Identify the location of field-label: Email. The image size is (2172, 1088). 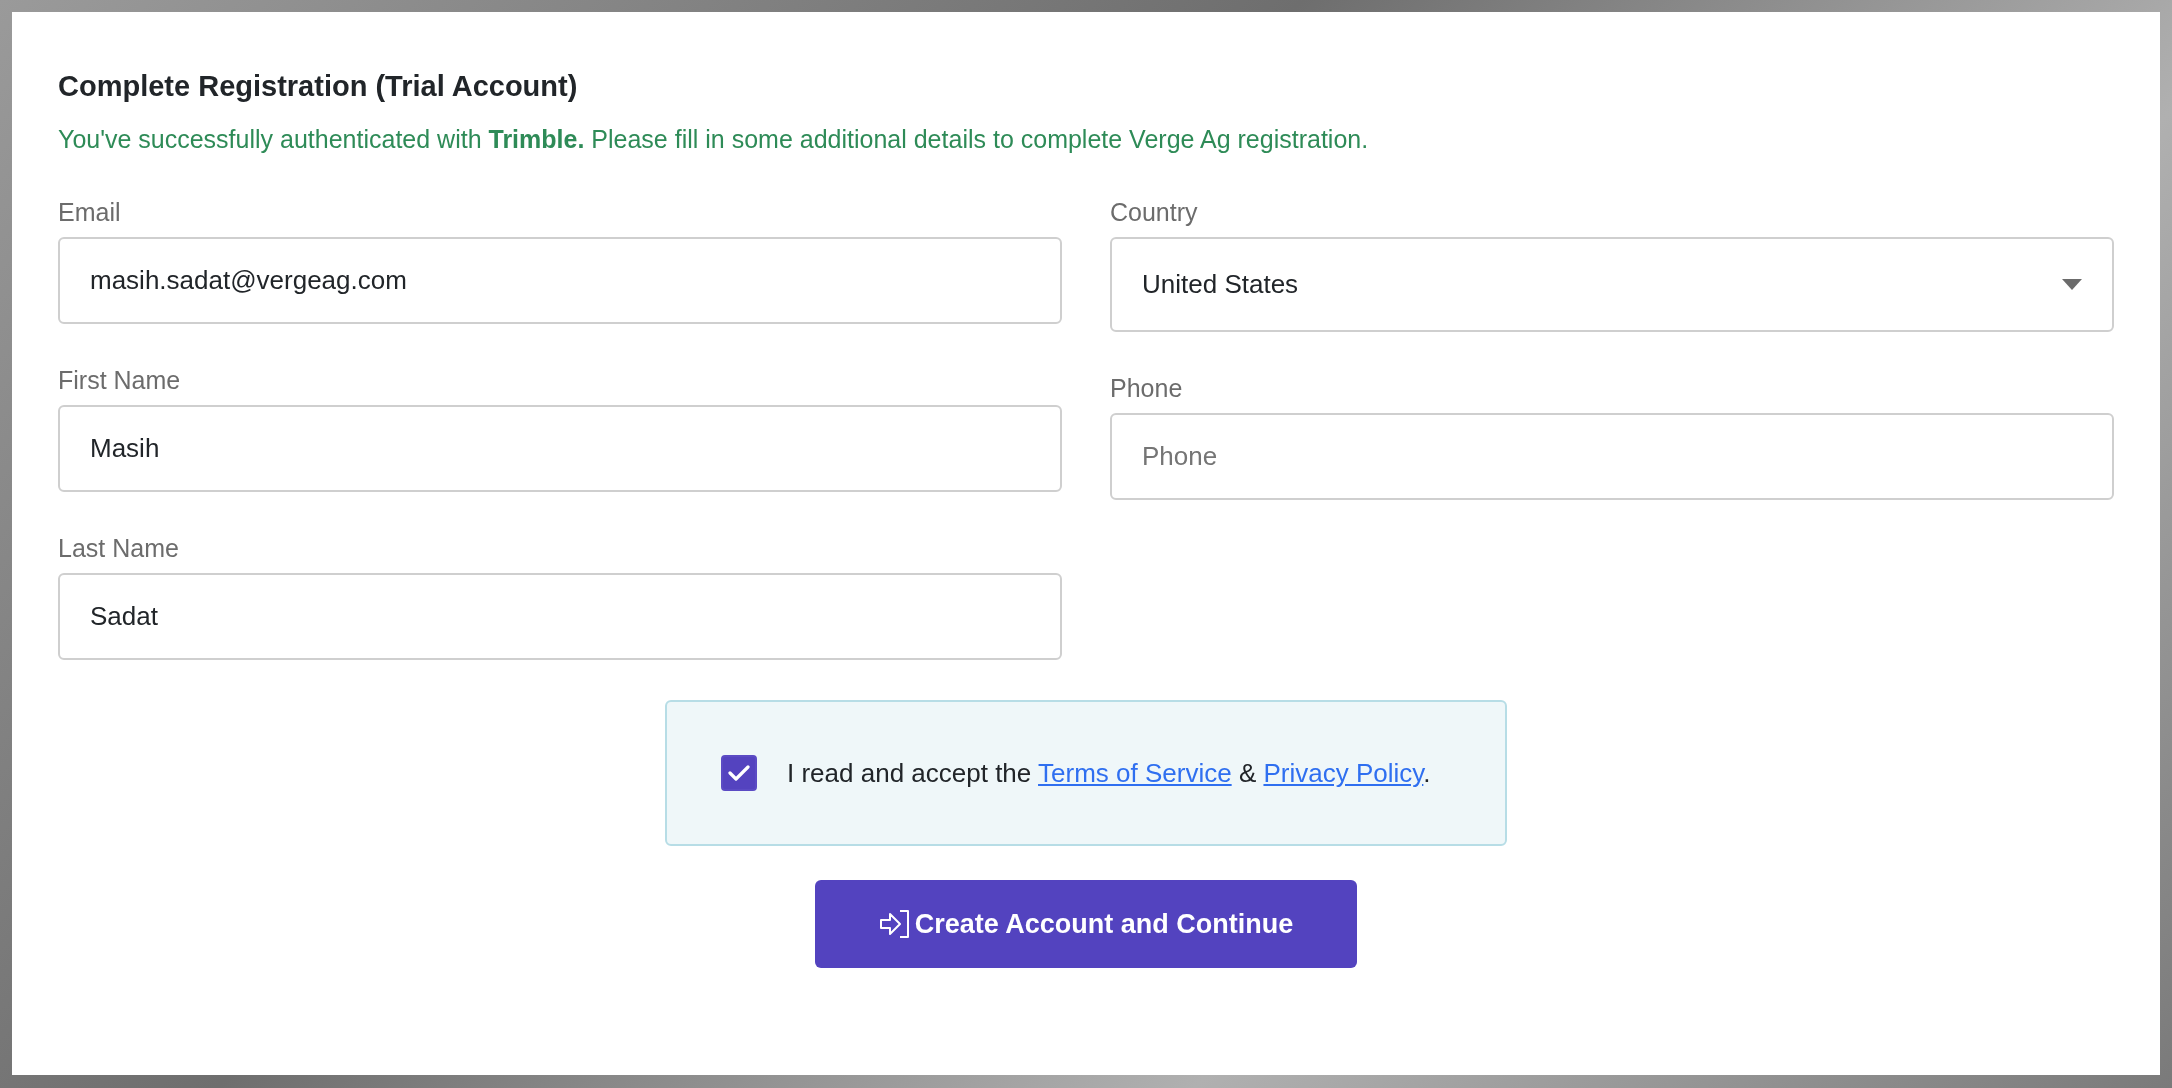
(90, 212).